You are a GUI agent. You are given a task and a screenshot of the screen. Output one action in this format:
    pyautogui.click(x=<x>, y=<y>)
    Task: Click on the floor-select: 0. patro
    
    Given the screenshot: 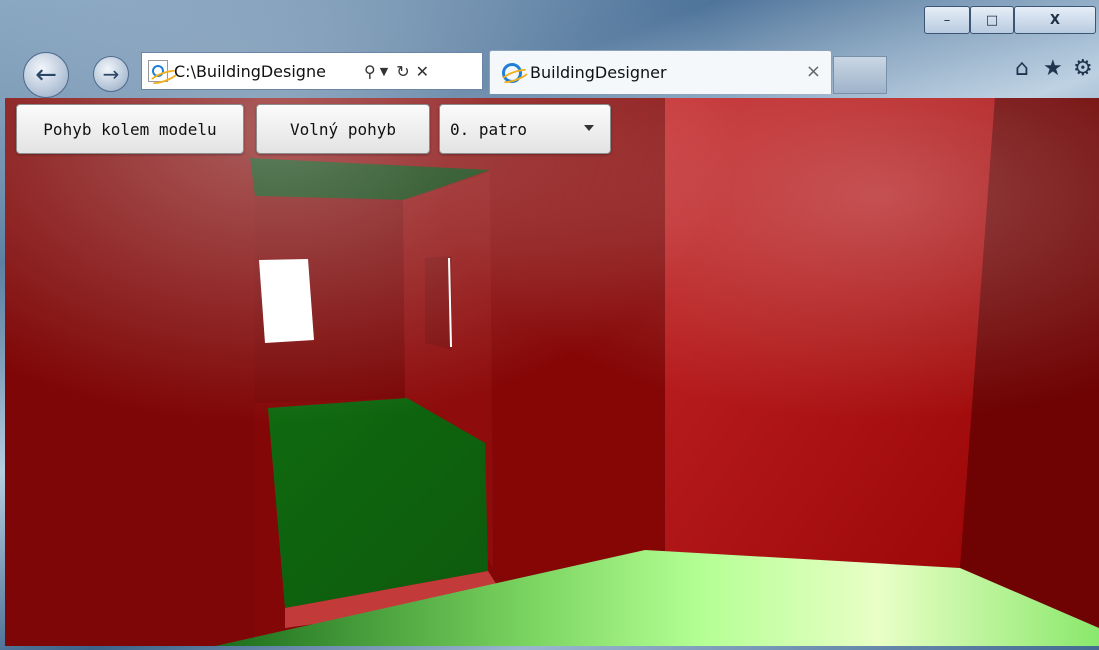 What is the action you would take?
    pyautogui.click(x=525, y=129)
    